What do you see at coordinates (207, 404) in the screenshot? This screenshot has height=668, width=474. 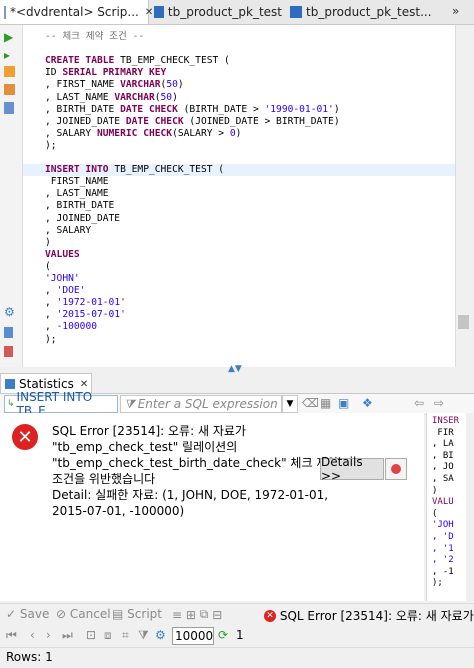 I see `sql-expression-placeholder: Enter a SQL expression` at bounding box center [207, 404].